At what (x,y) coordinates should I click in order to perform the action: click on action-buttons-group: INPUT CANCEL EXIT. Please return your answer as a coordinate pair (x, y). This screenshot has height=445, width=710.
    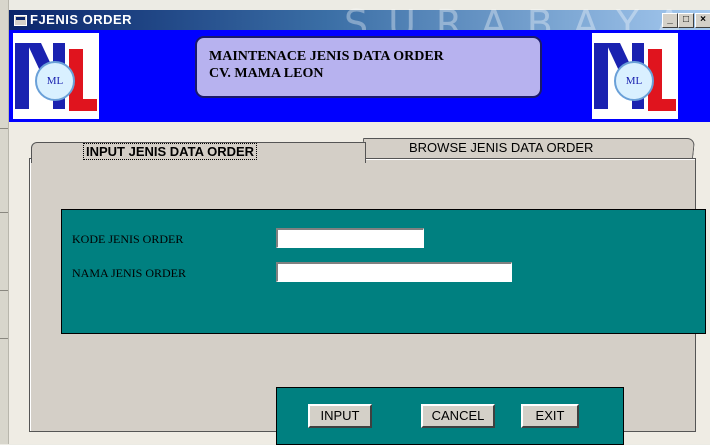
    Looking at the image, I should click on (450, 416).